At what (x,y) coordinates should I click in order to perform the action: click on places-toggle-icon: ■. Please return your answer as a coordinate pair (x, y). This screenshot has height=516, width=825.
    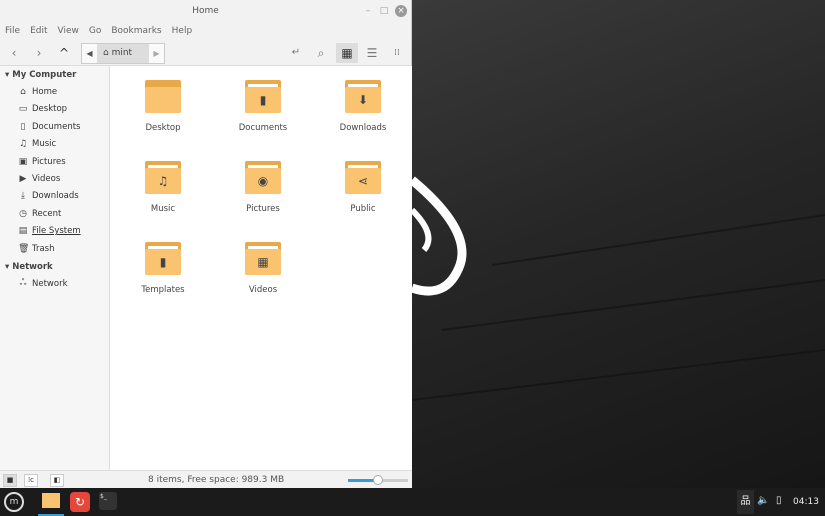
    Looking at the image, I should click on (10, 480).